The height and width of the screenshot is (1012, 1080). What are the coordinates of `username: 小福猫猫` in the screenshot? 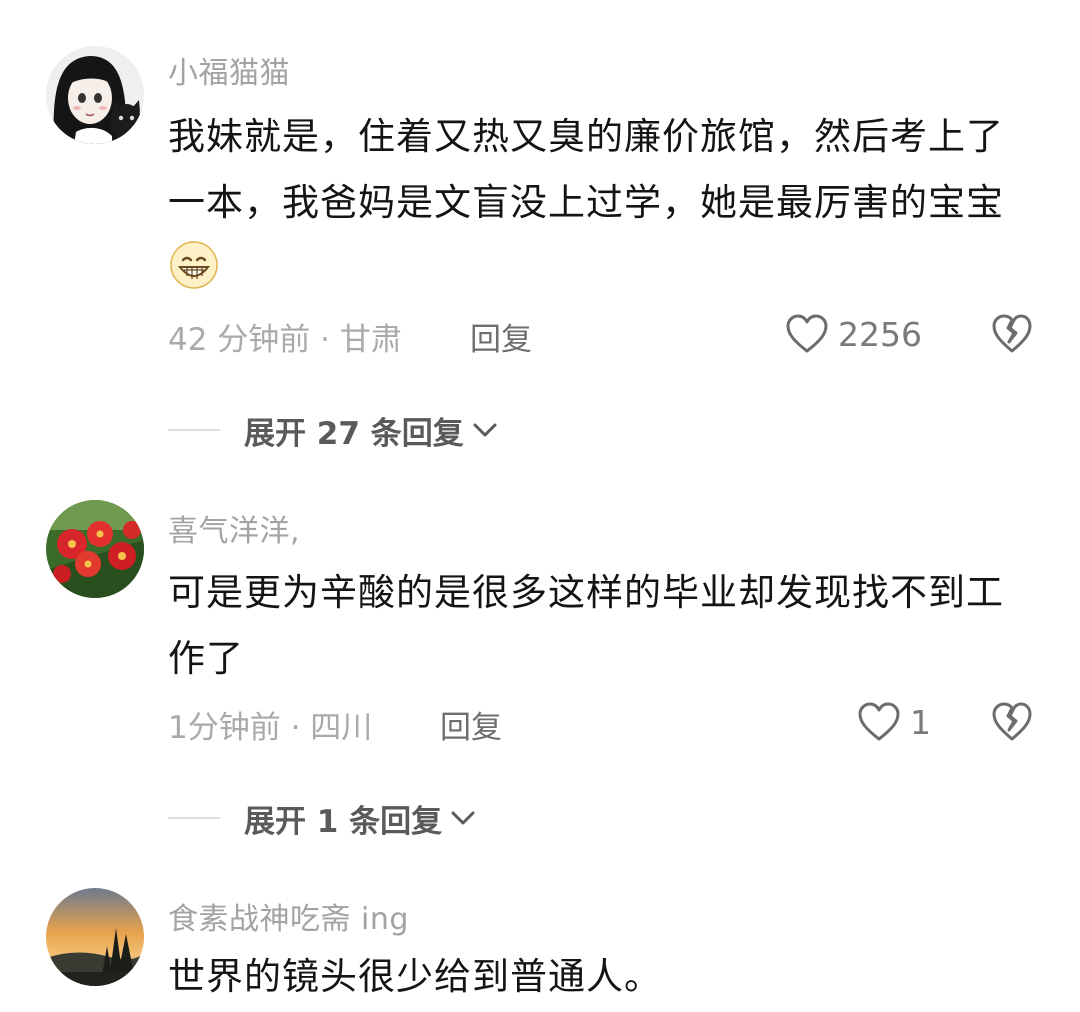 It's located at (229, 70).